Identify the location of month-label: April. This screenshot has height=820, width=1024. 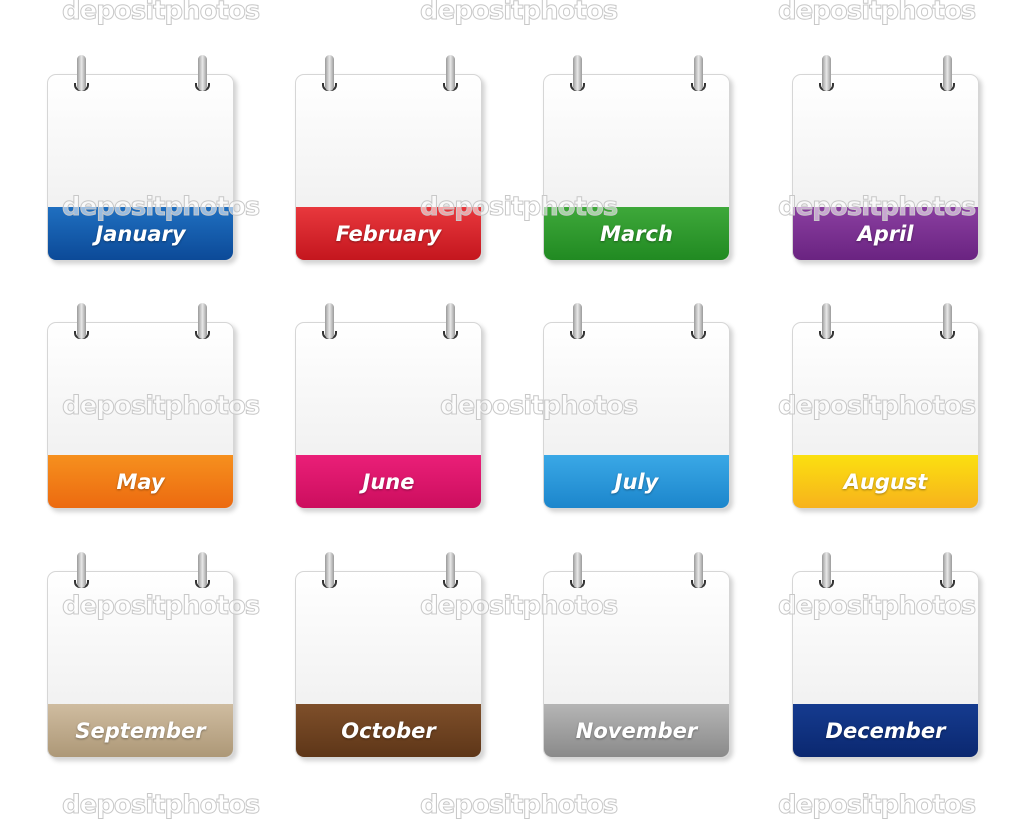
(885, 233).